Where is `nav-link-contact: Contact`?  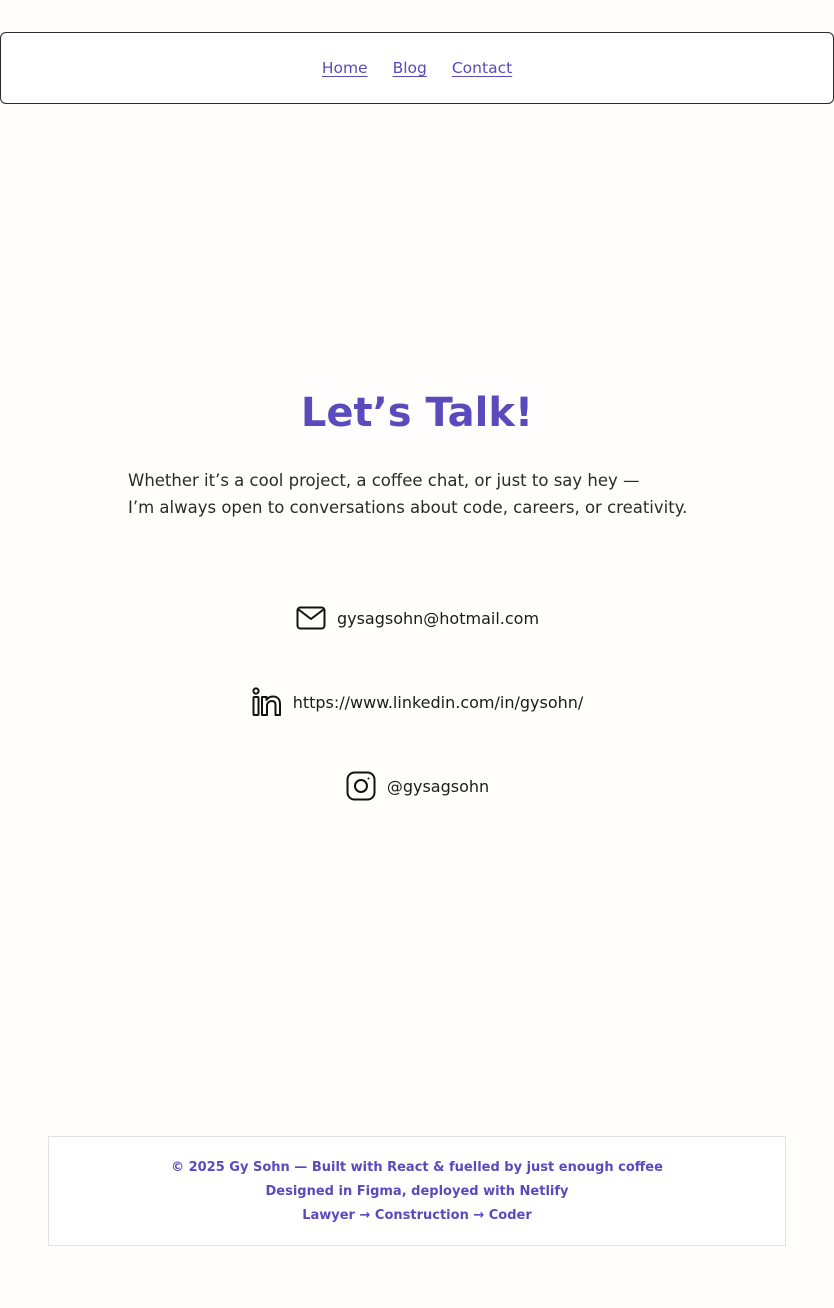 nav-link-contact: Contact is located at coordinates (482, 68).